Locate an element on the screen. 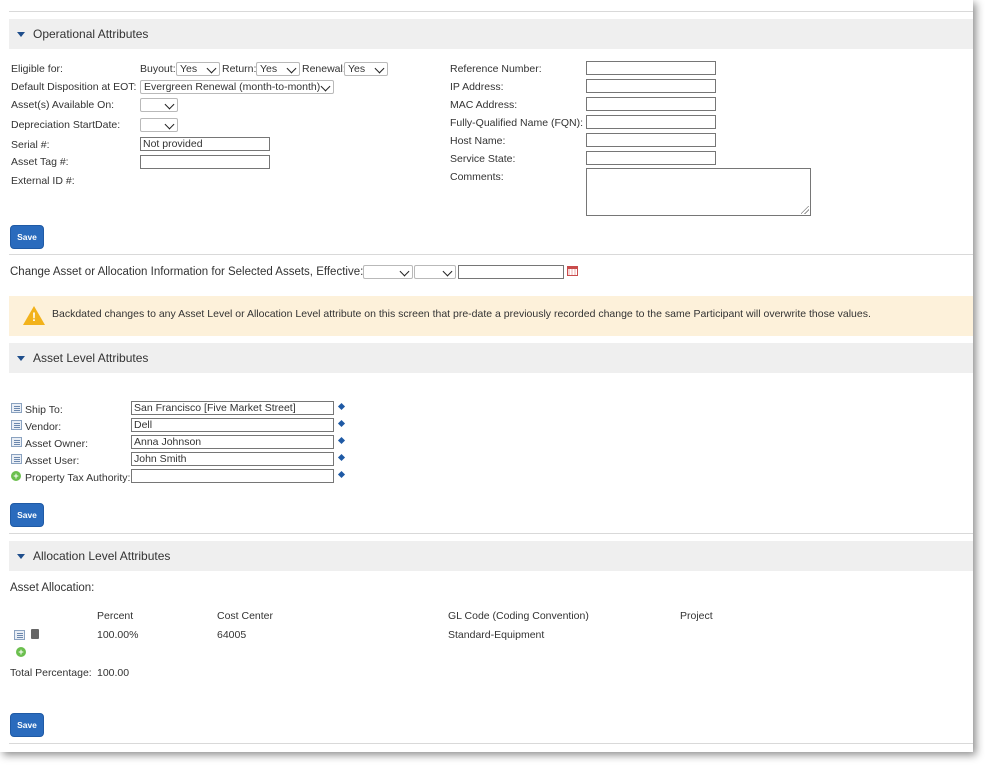 Image resolution: width=985 pixels, height=765 pixels. service-state-label: Service State: is located at coordinates (483, 159).